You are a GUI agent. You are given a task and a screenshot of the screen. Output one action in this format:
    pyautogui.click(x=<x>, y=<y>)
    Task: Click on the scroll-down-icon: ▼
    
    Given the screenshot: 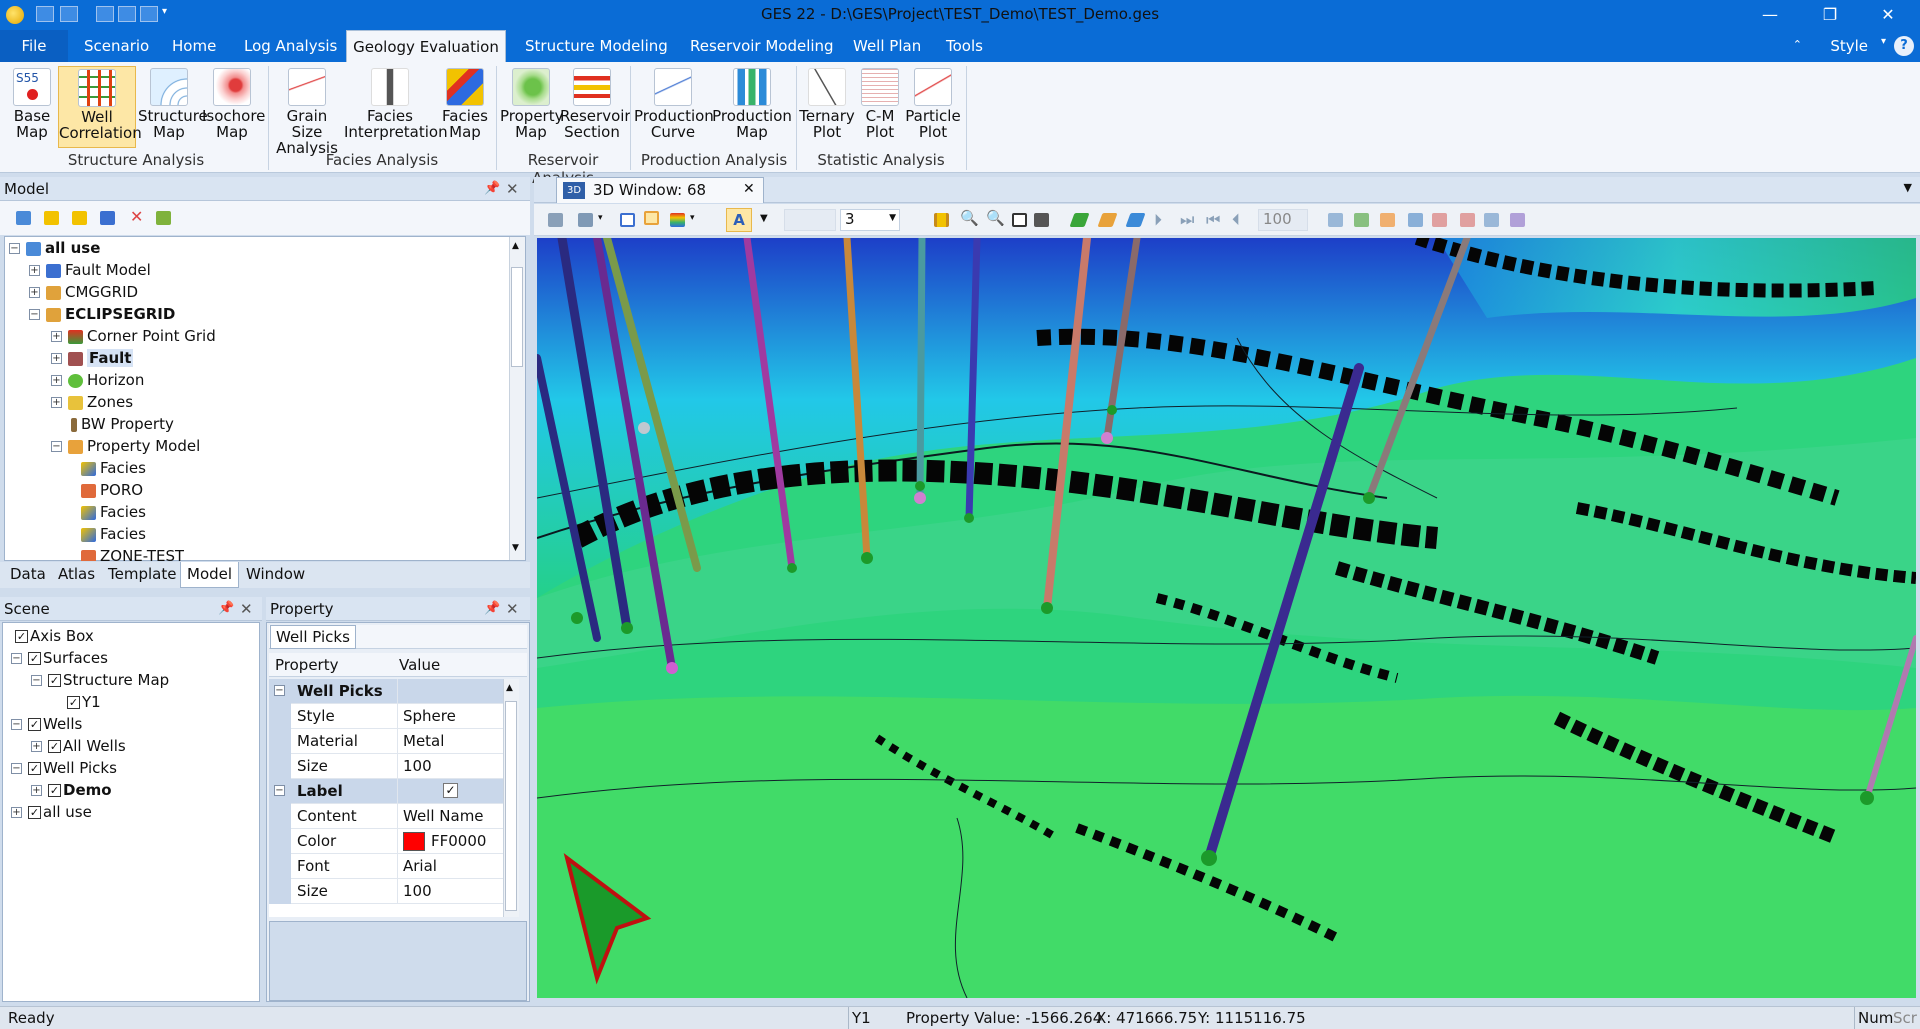 What is the action you would take?
    pyautogui.click(x=515, y=548)
    